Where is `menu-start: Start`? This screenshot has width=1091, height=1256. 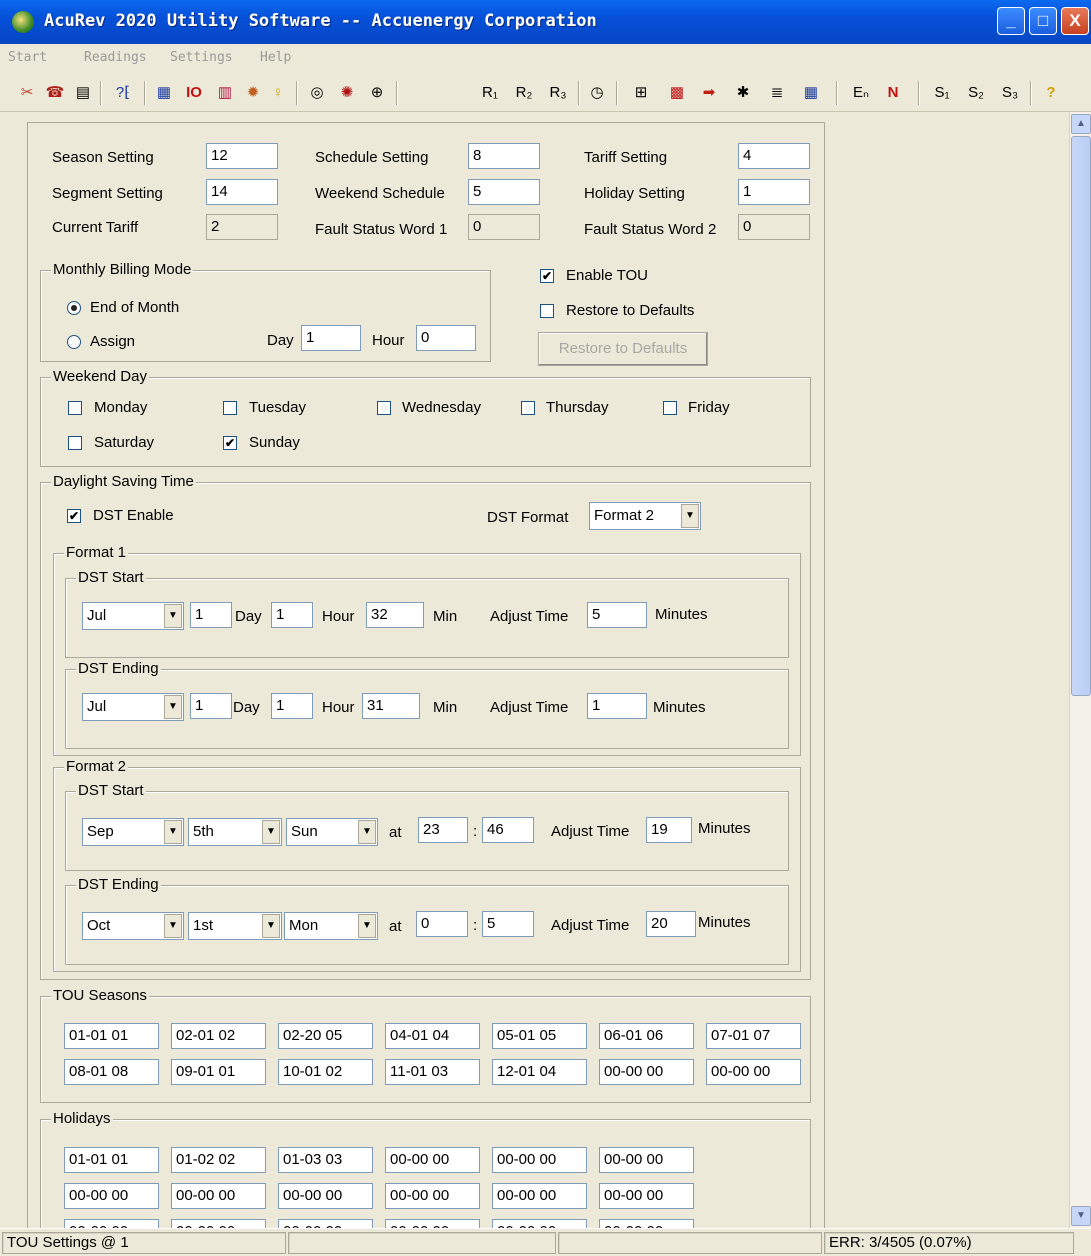 menu-start: Start is located at coordinates (27, 57).